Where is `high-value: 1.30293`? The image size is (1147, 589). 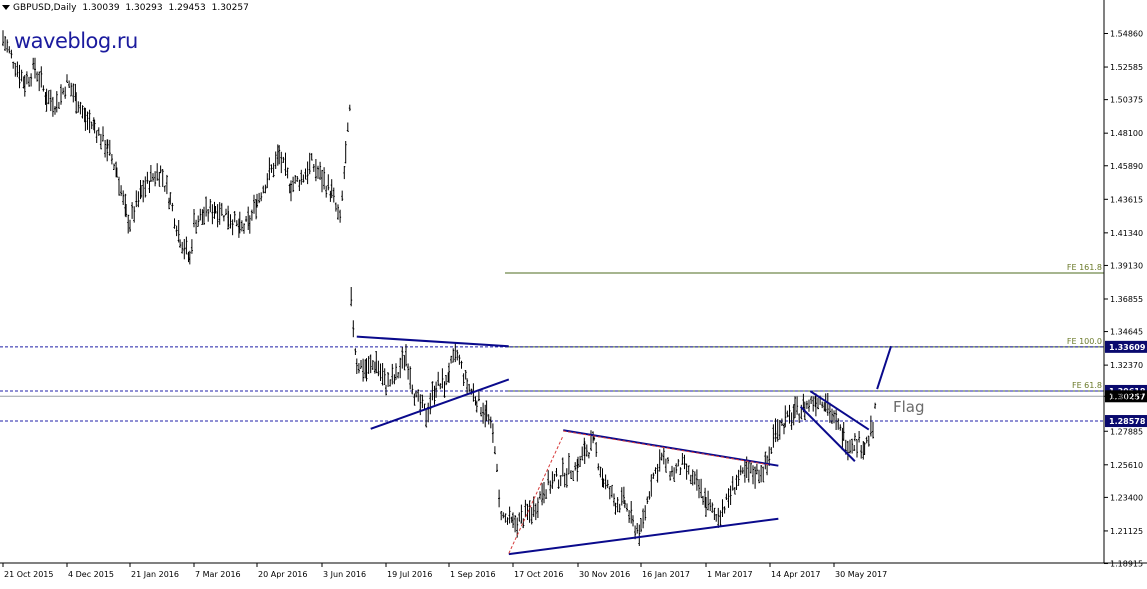
high-value: 1.30293 is located at coordinates (144, 8).